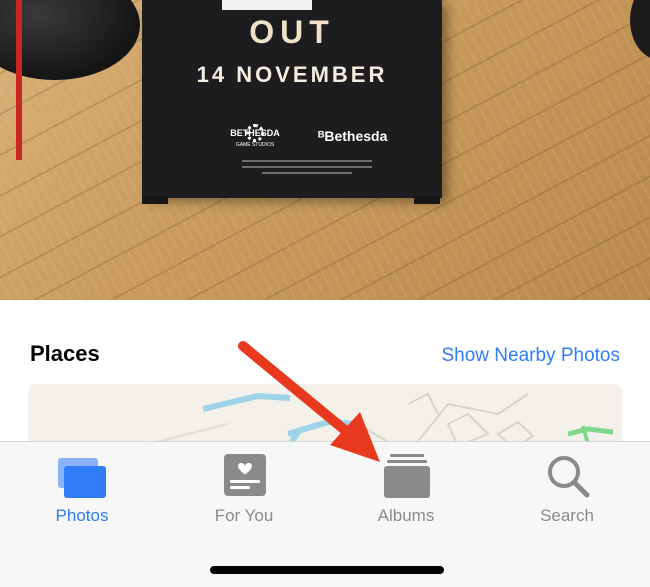 Image resolution: width=650 pixels, height=587 pixels. What do you see at coordinates (407, 476) in the screenshot?
I see `albums-icon` at bounding box center [407, 476].